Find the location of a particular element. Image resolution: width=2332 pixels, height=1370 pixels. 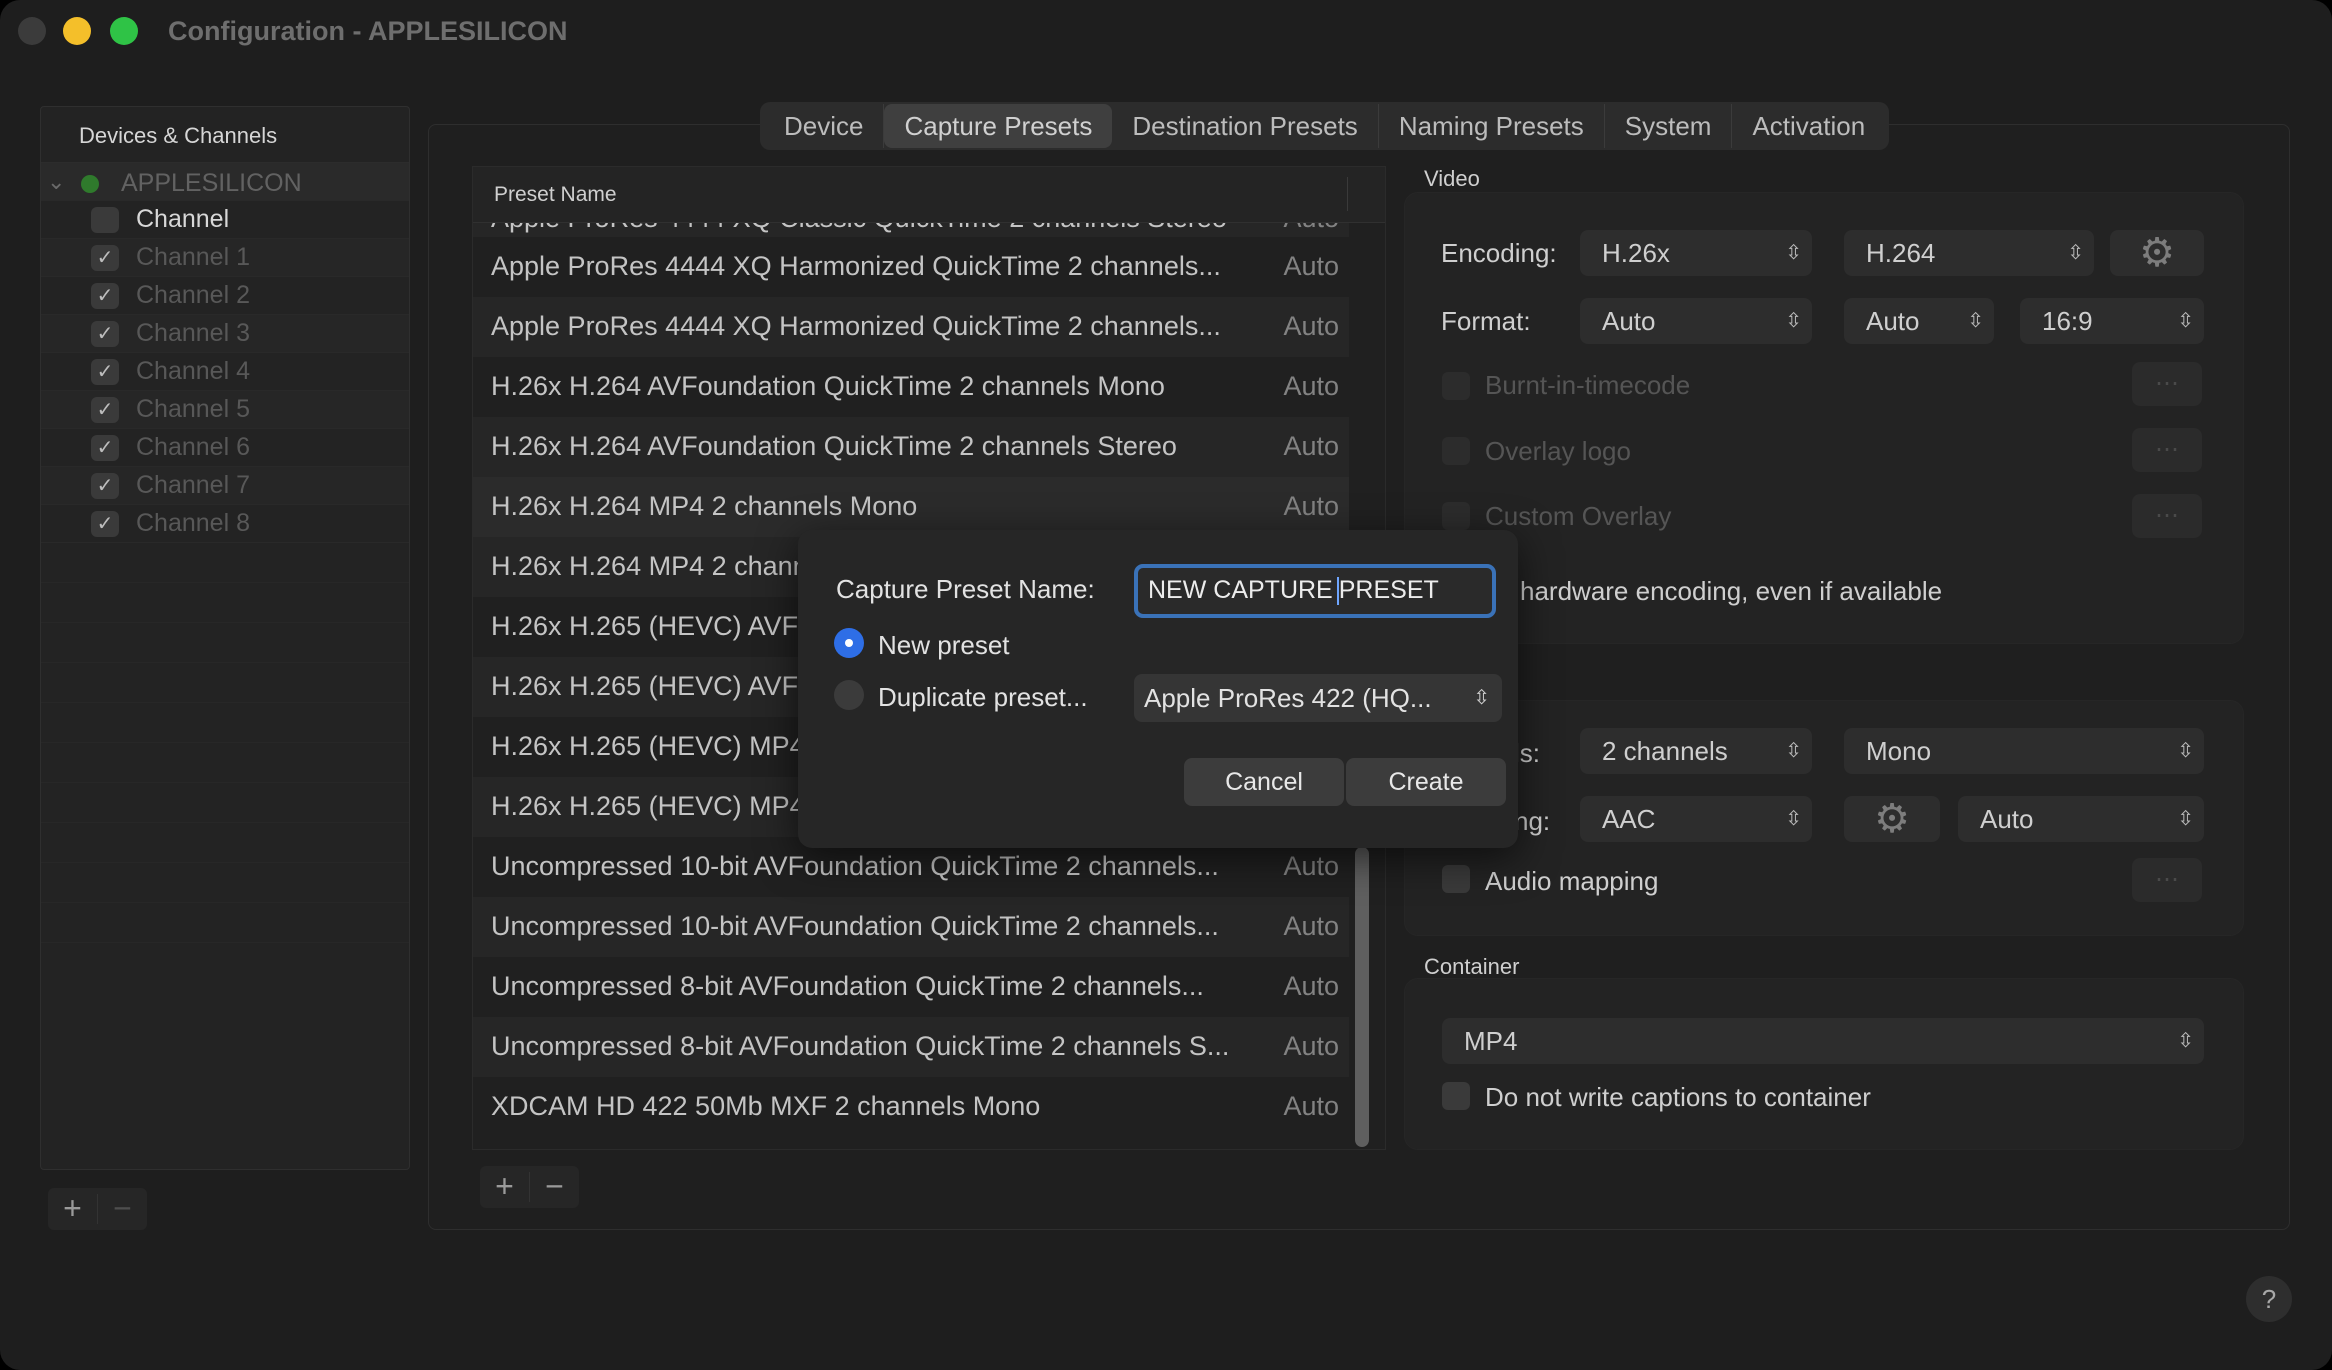

add-channel-button: + is located at coordinates (72, 1209).